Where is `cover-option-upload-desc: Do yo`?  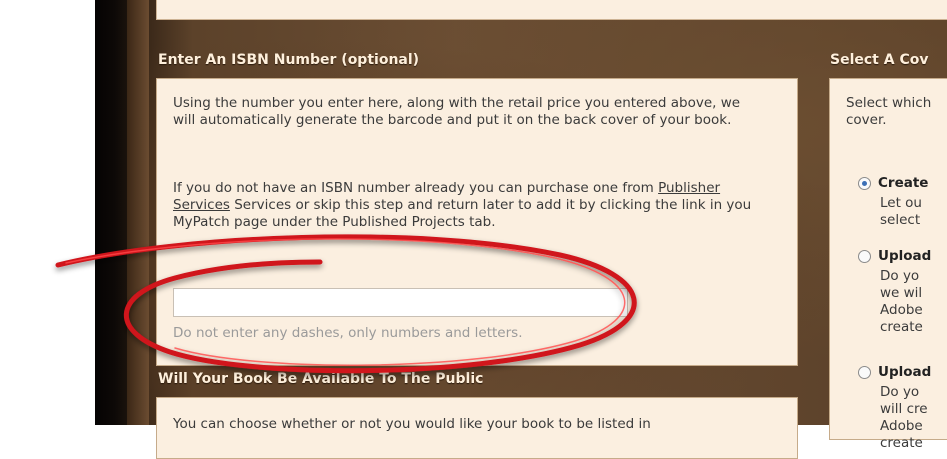 cover-option-upload-desc: Do yo is located at coordinates (900, 276).